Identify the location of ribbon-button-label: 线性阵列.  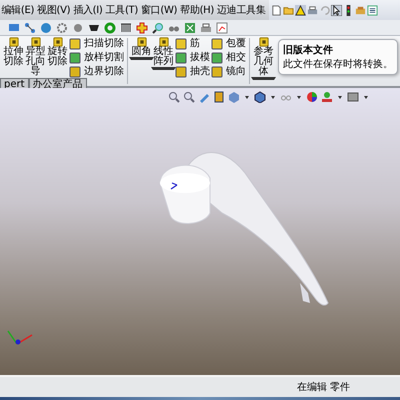
(163, 57).